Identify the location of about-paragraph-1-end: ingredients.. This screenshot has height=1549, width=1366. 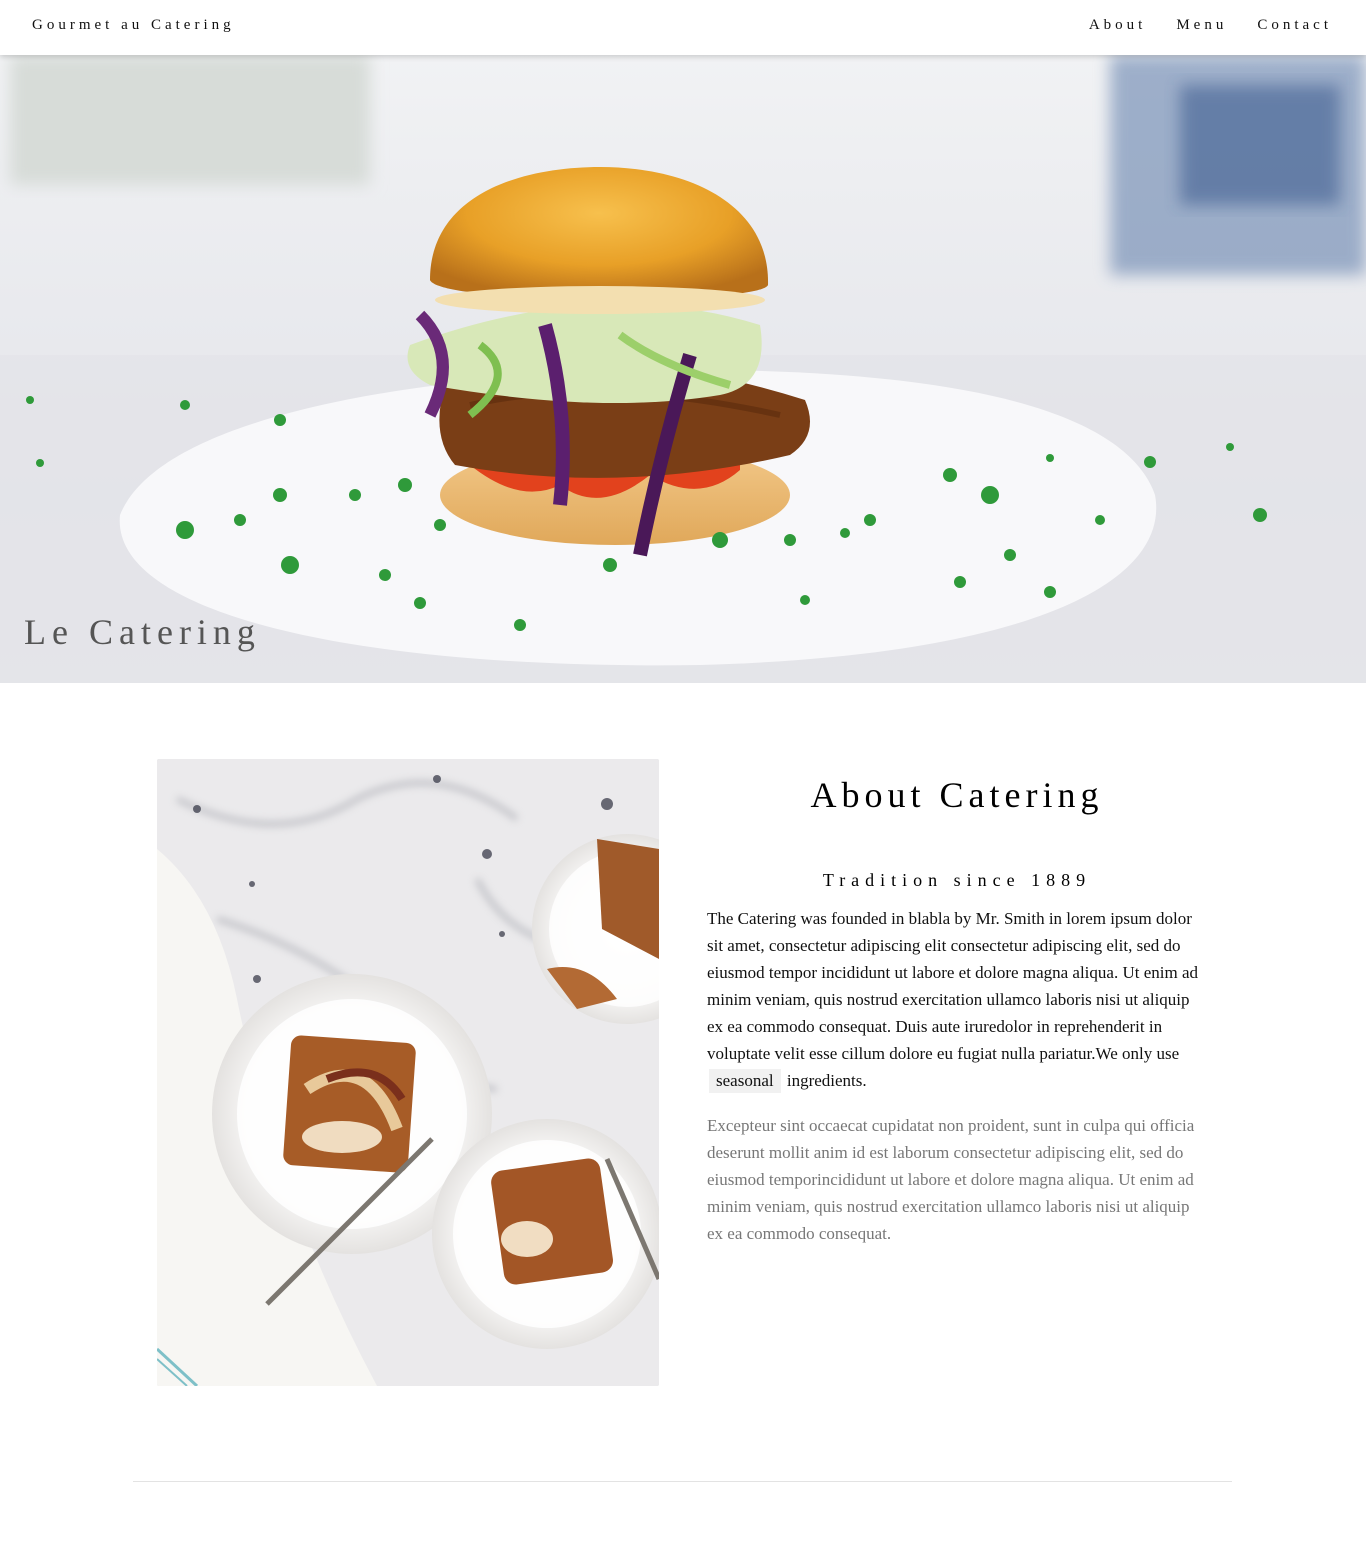
(826, 1080).